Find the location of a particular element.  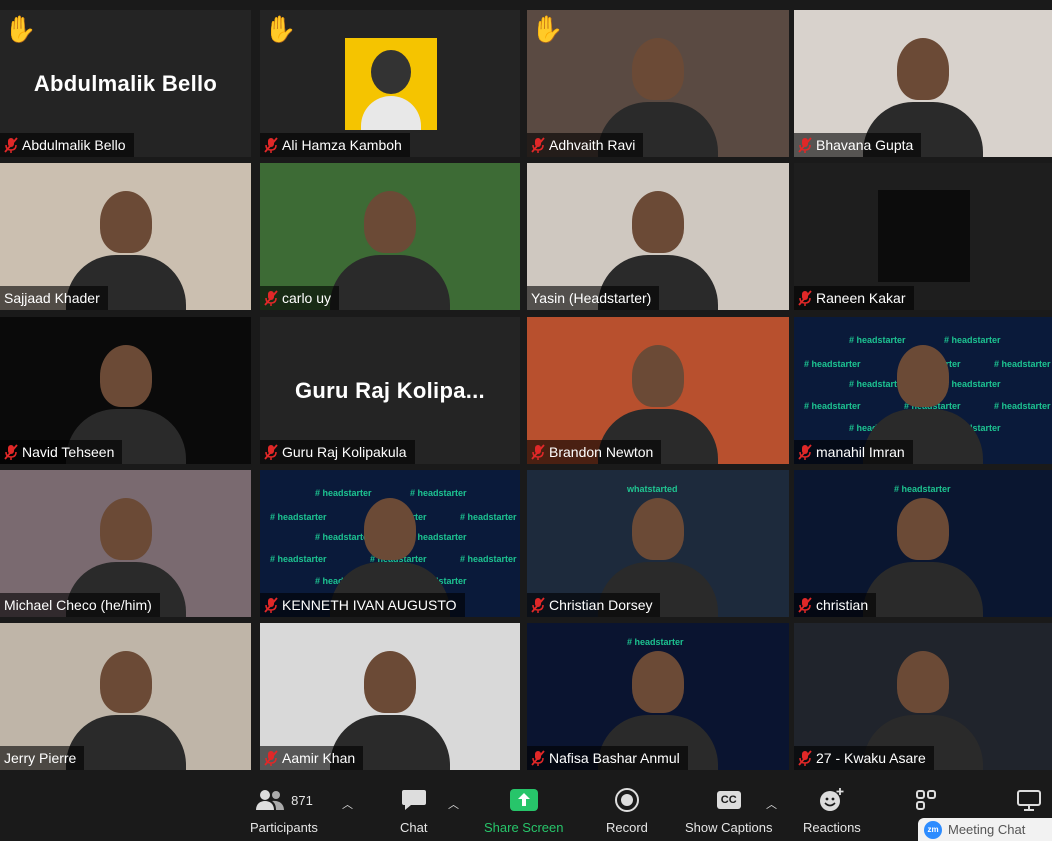

participant-tile: ✋ Adhvaith Ravi is located at coordinates (658, 83).